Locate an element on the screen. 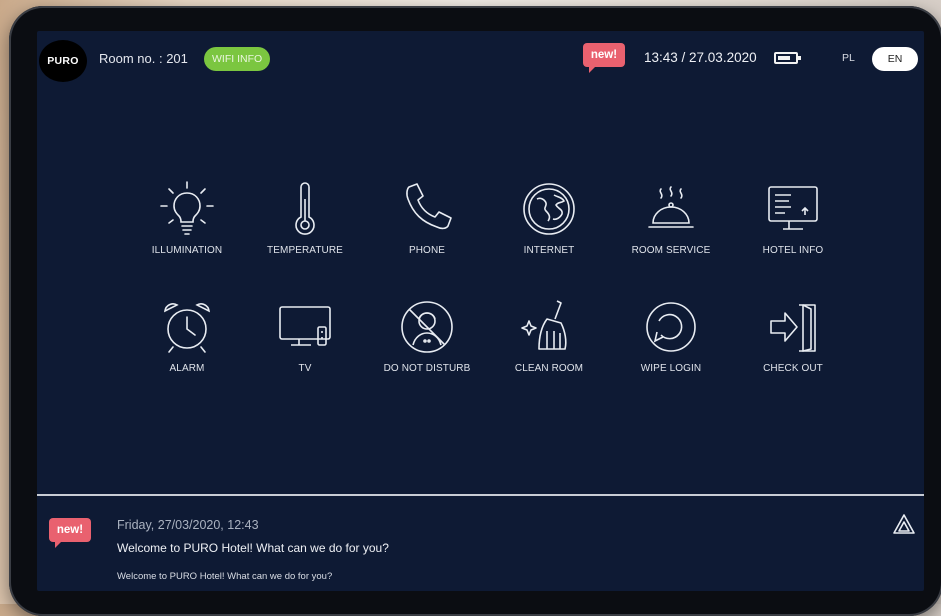 The height and width of the screenshot is (616, 941). bulb-icon is located at coordinates (187, 208).